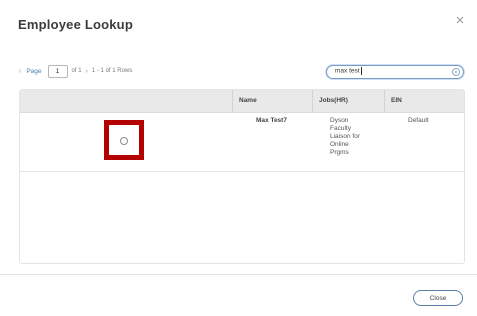  What do you see at coordinates (339, 144) in the screenshot?
I see `cell-jobs-line: Online` at bounding box center [339, 144].